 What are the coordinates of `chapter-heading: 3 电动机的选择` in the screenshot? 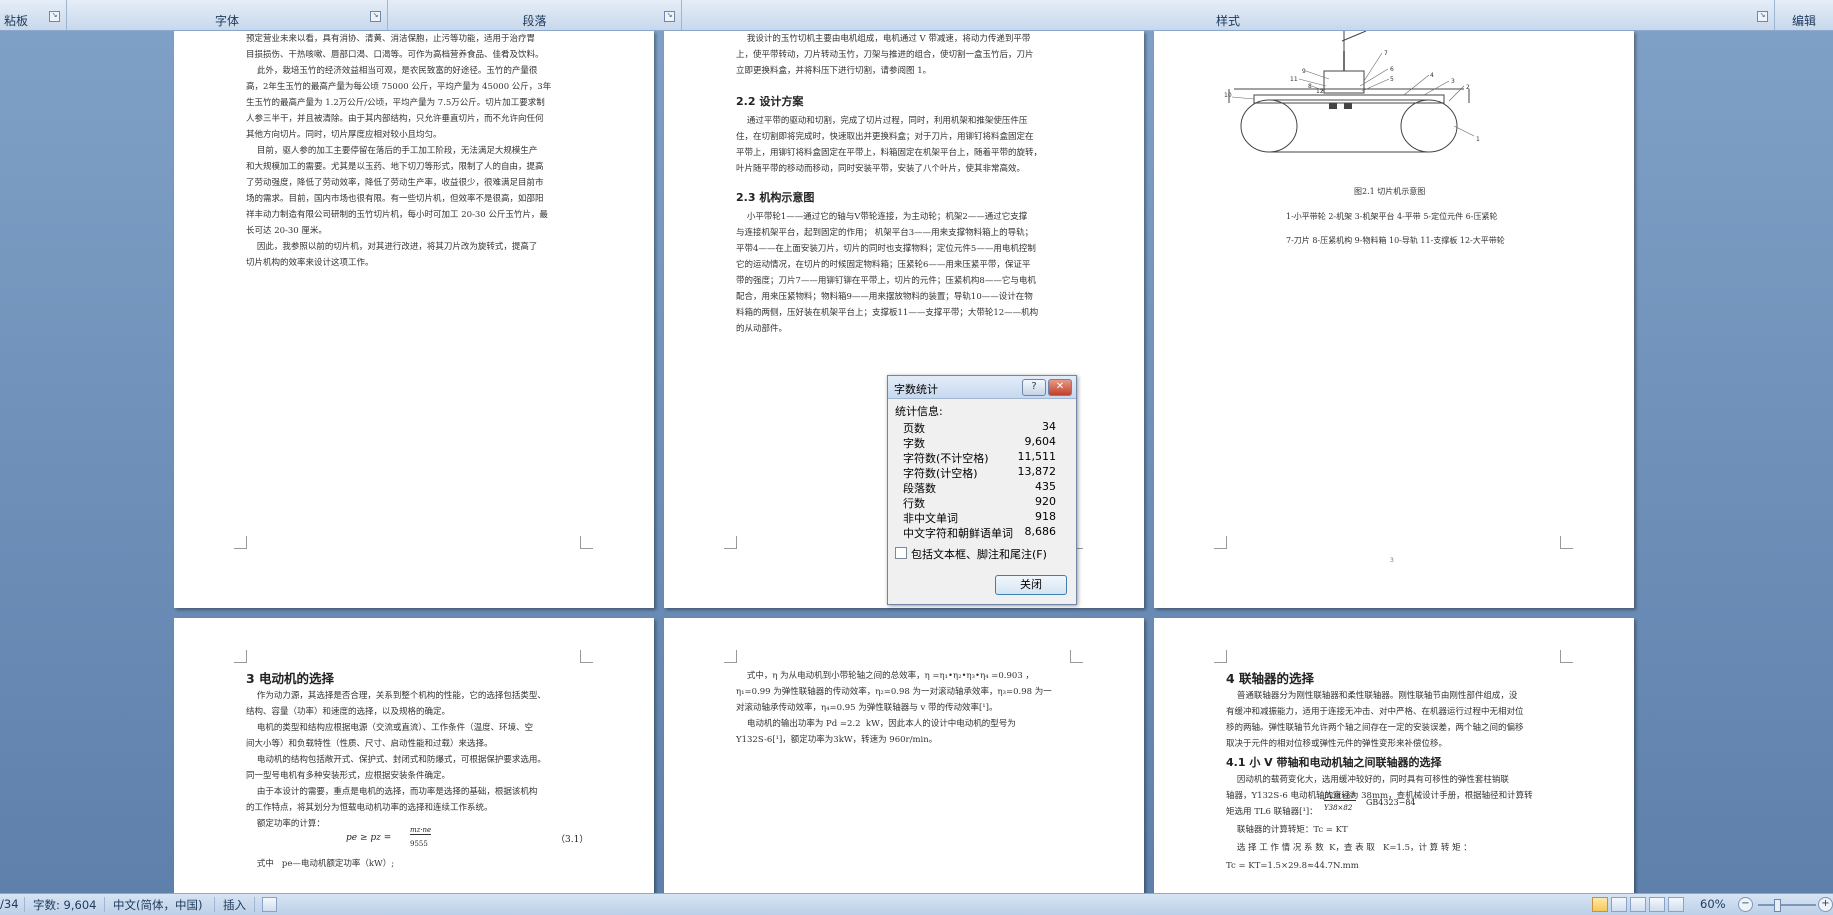 It's located at (290, 678).